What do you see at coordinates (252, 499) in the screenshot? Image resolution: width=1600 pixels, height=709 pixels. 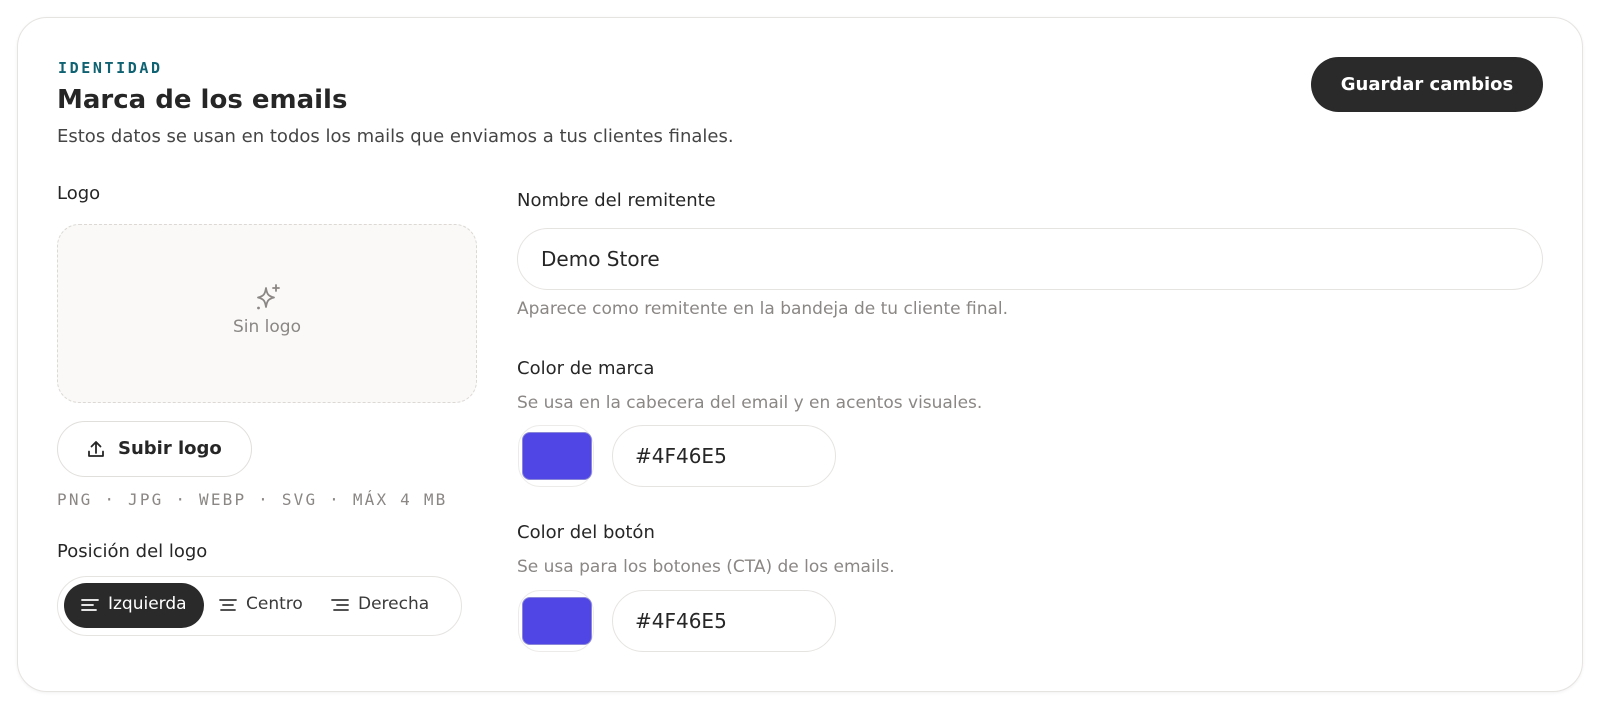 I see `accepted-formats: PNG · JPG · WEBP · SVG · MÁX 4 MB` at bounding box center [252, 499].